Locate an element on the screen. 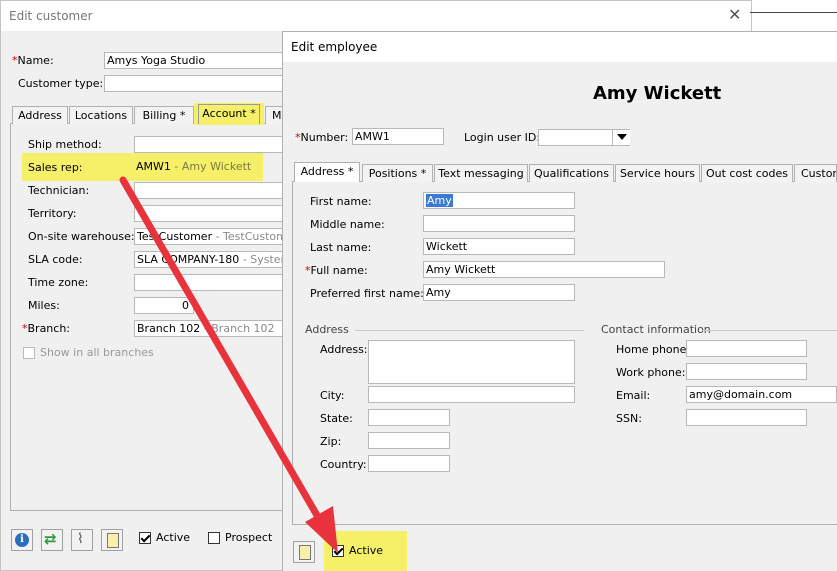  arrow-head is located at coordinates (321, 529).